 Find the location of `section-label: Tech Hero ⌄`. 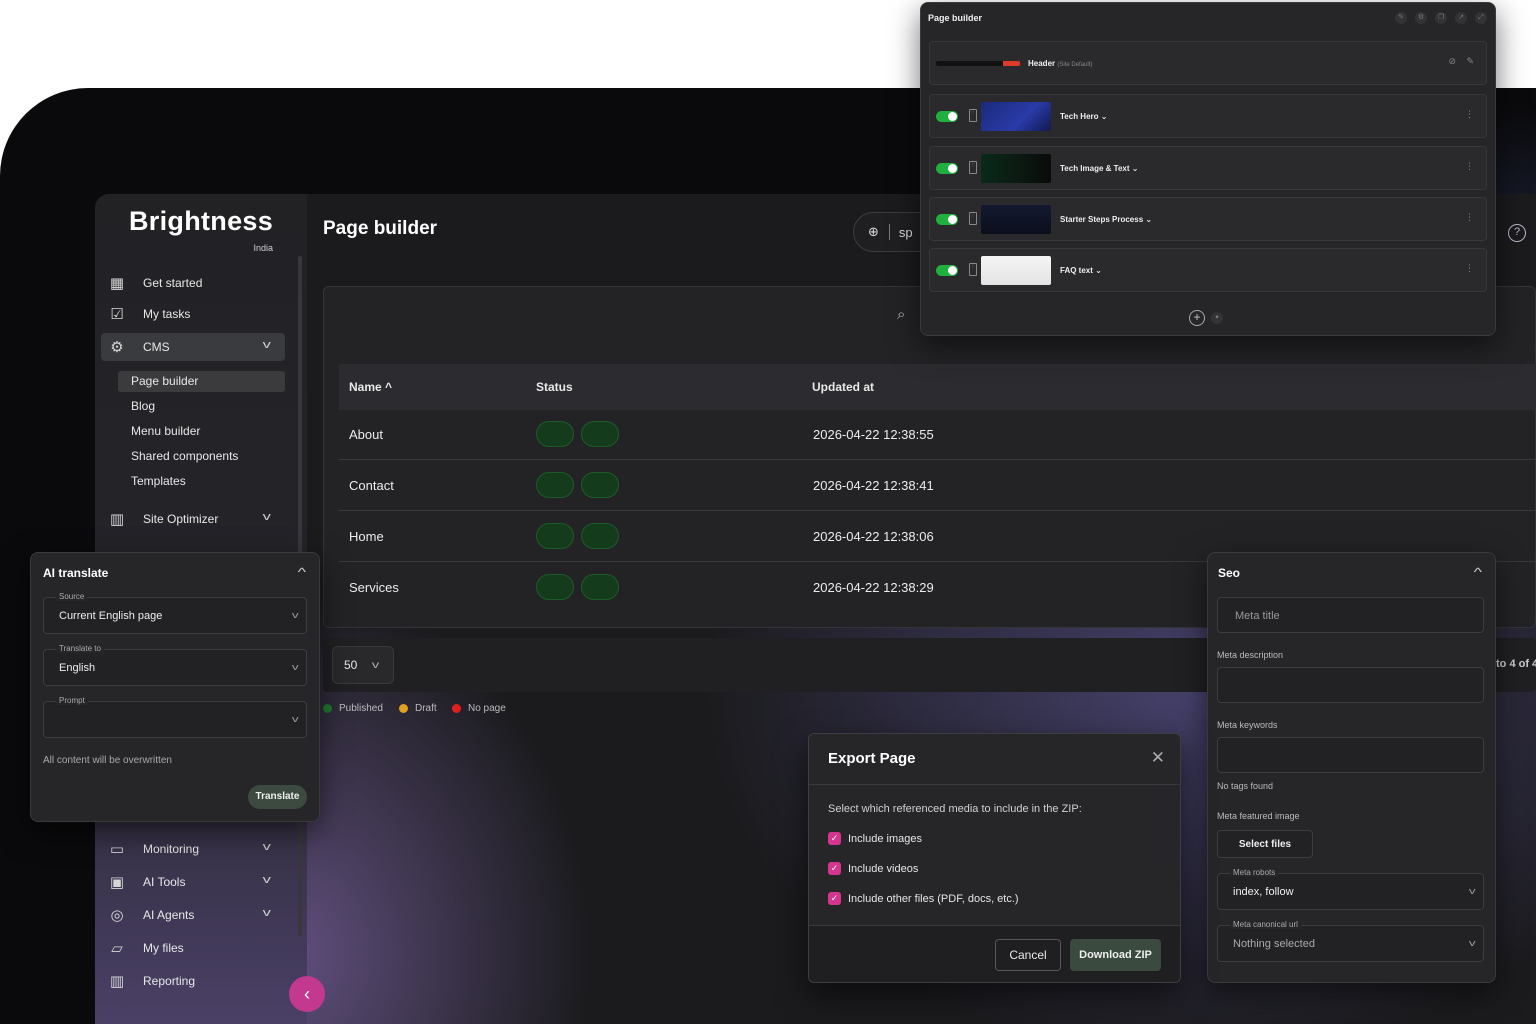

section-label: Tech Hero ⌄ is located at coordinates (1083, 116).